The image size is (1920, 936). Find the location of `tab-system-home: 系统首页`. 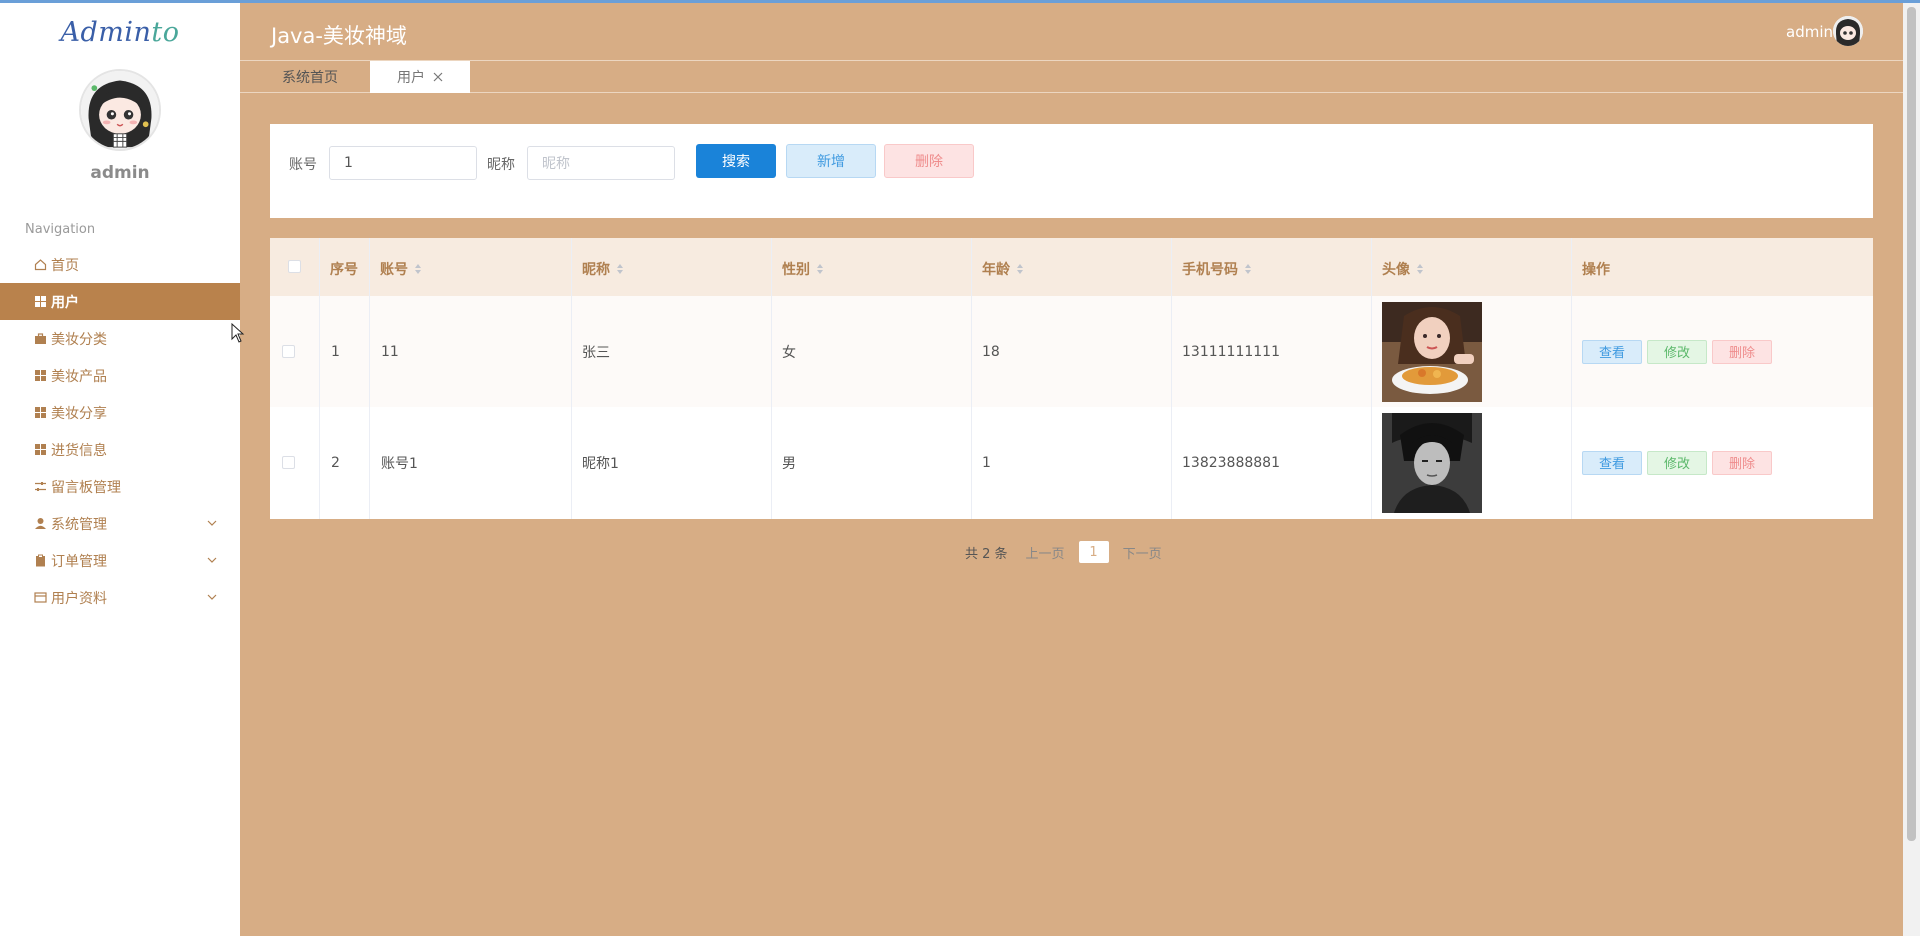

tab-system-home: 系统首页 is located at coordinates (310, 77).